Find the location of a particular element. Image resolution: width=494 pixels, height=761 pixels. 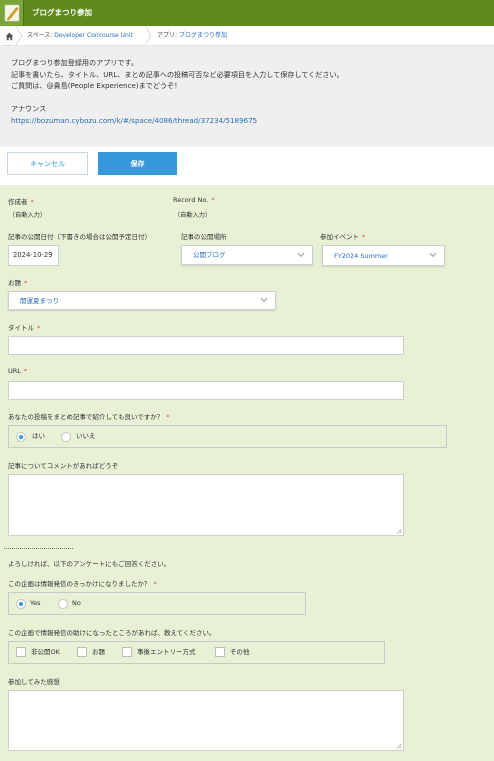

topic-select: 開運夏まつり is located at coordinates (142, 300).